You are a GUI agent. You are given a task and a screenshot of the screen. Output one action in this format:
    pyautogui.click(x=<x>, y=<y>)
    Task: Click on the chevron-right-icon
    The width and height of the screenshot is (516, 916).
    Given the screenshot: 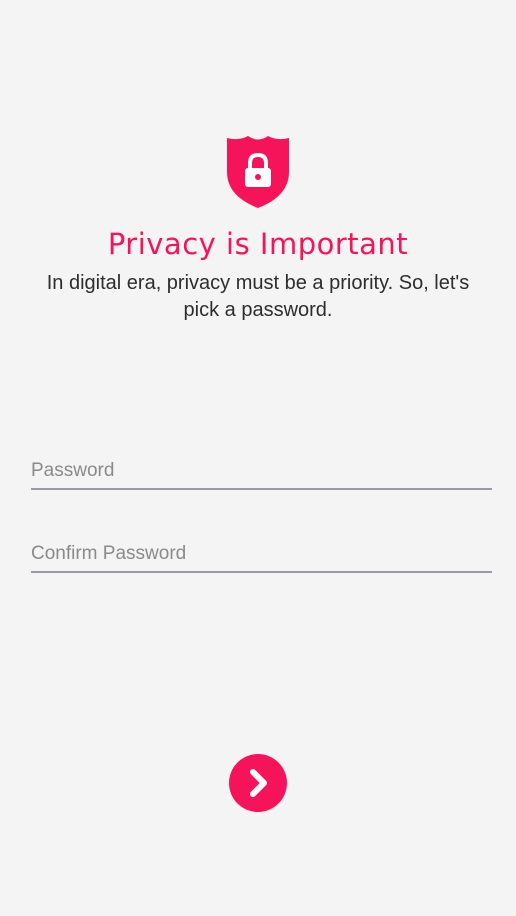 What is the action you would take?
    pyautogui.click(x=258, y=783)
    